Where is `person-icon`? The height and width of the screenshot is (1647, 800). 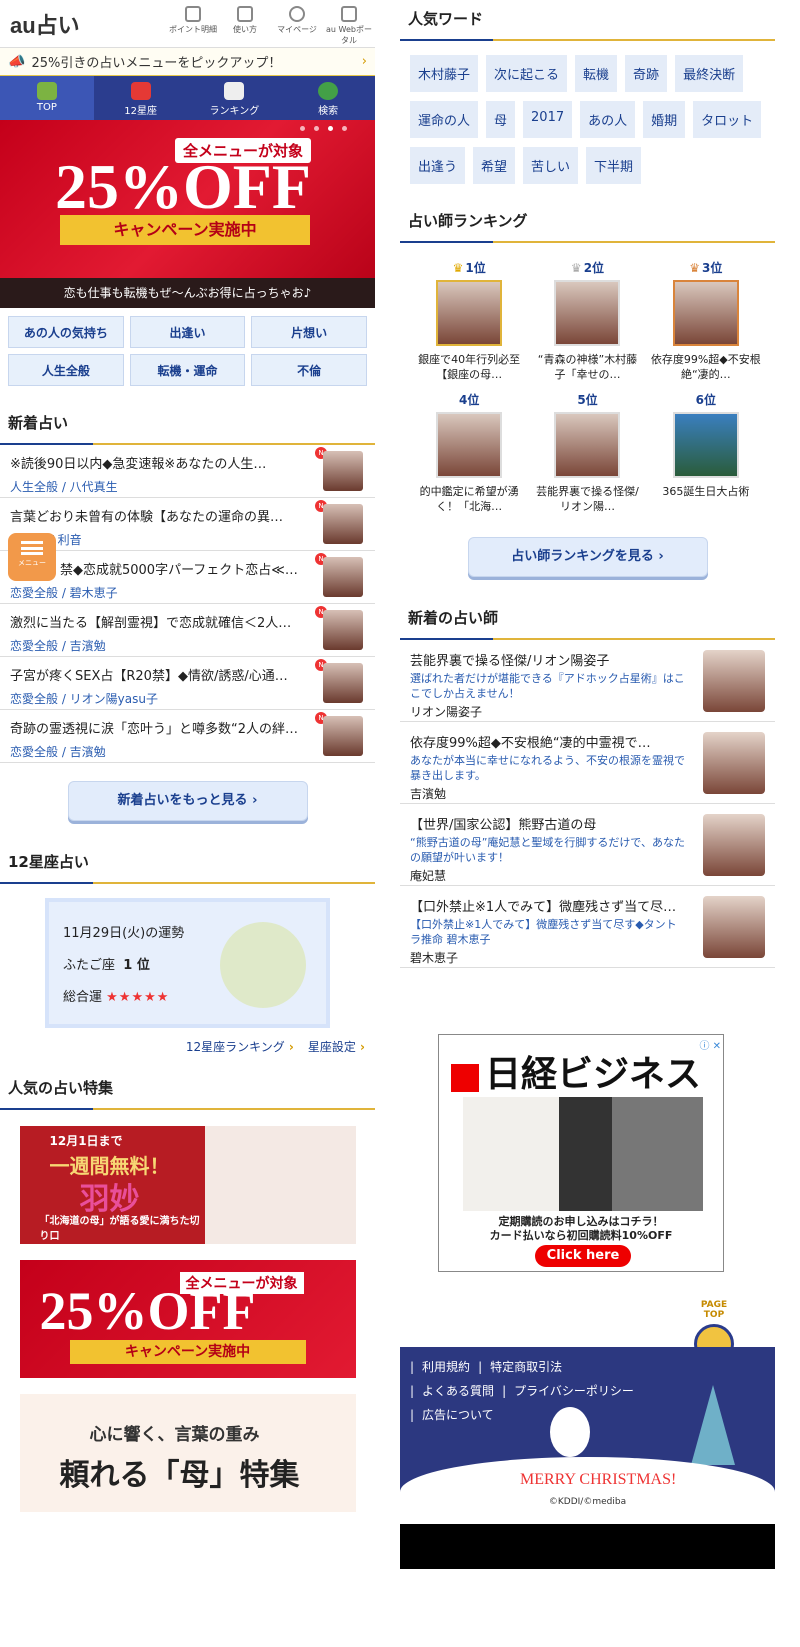 person-icon is located at coordinates (297, 13).